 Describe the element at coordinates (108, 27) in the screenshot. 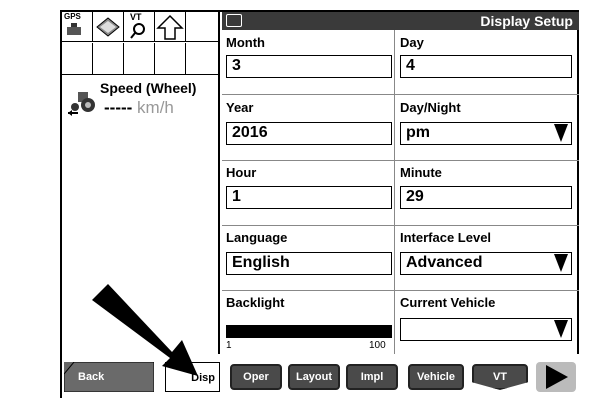

I see `map-book-icon` at that location.